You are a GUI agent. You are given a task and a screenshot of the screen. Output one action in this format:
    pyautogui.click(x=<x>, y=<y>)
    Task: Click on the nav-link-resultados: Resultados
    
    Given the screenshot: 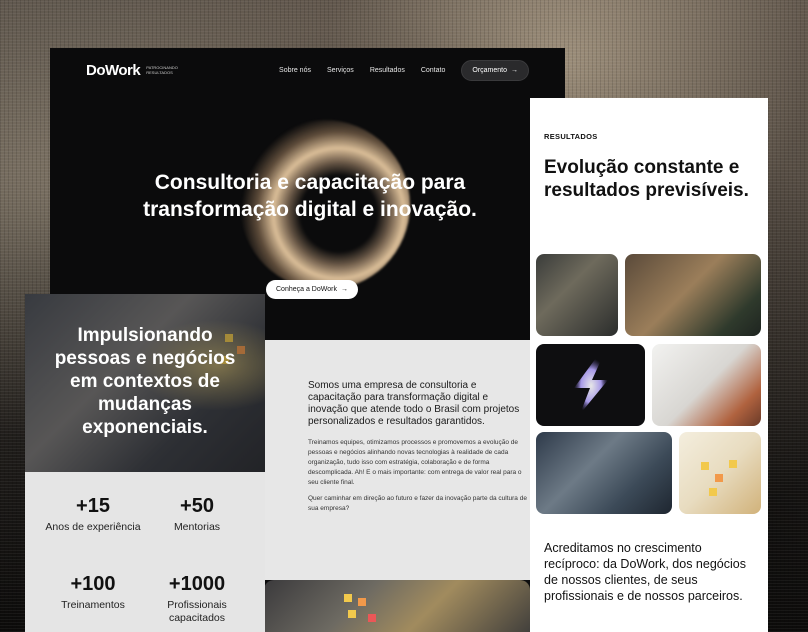 What is the action you would take?
    pyautogui.click(x=387, y=70)
    